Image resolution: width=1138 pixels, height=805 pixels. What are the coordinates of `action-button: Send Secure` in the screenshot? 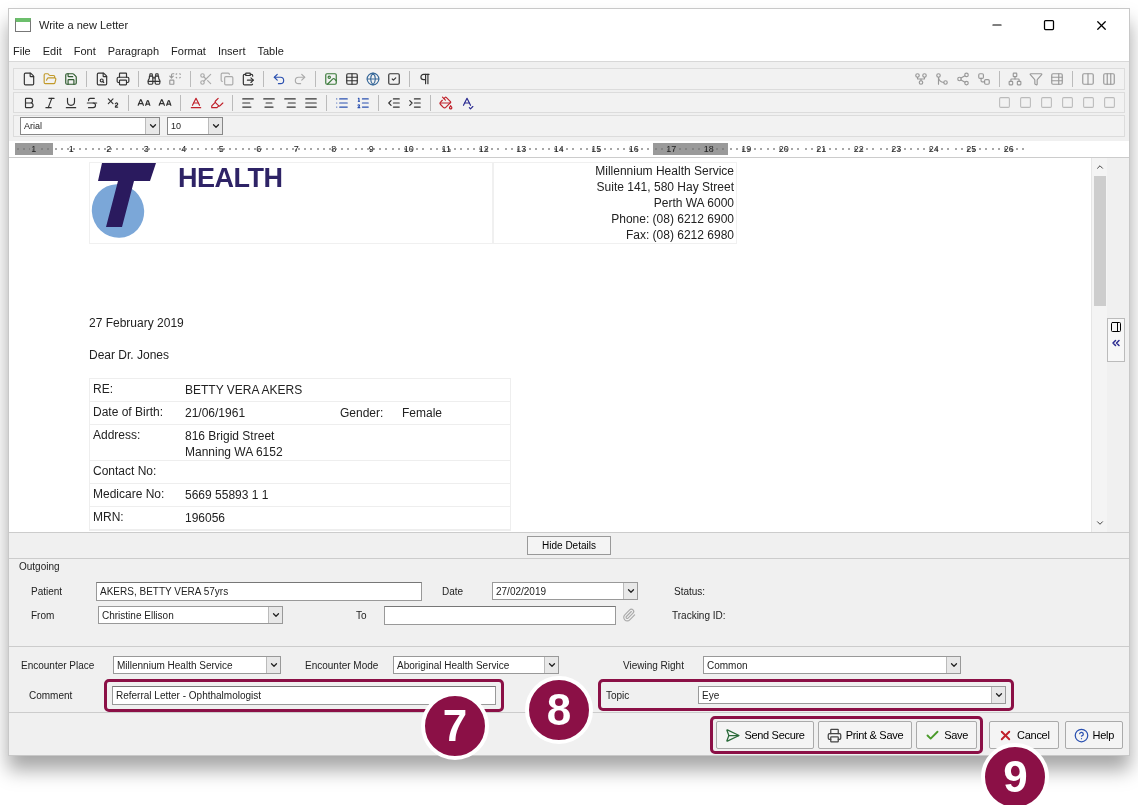 It's located at (765, 735).